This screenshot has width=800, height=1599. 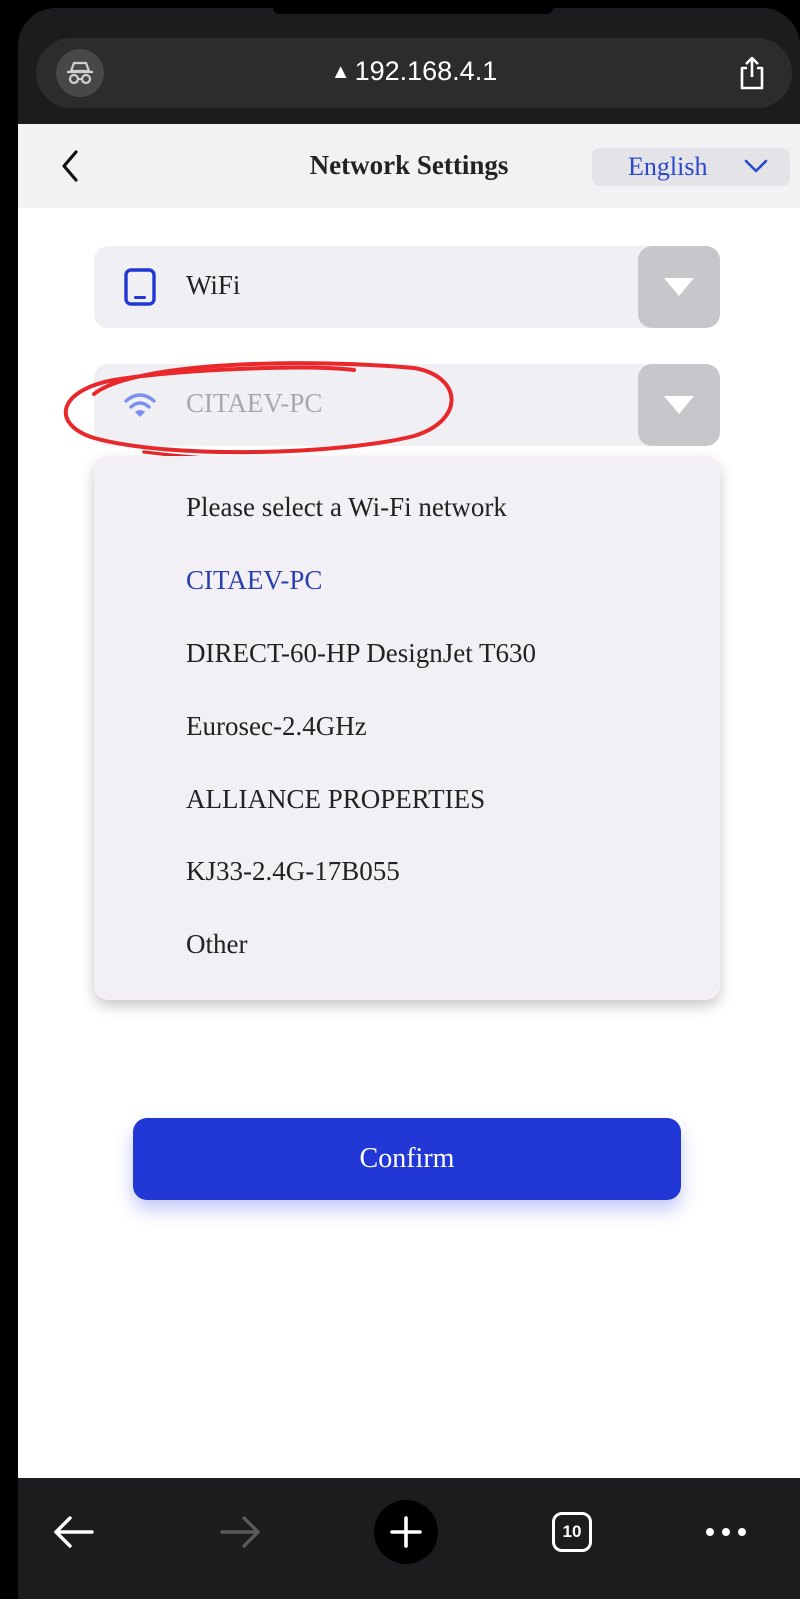 I want to click on connection-mode-select: WiFi, so click(x=407, y=287).